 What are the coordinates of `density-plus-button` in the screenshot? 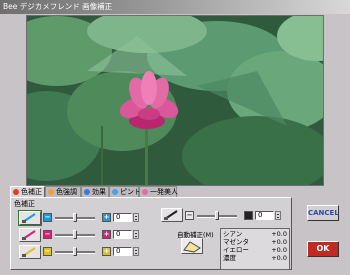 It's located at (248, 215).